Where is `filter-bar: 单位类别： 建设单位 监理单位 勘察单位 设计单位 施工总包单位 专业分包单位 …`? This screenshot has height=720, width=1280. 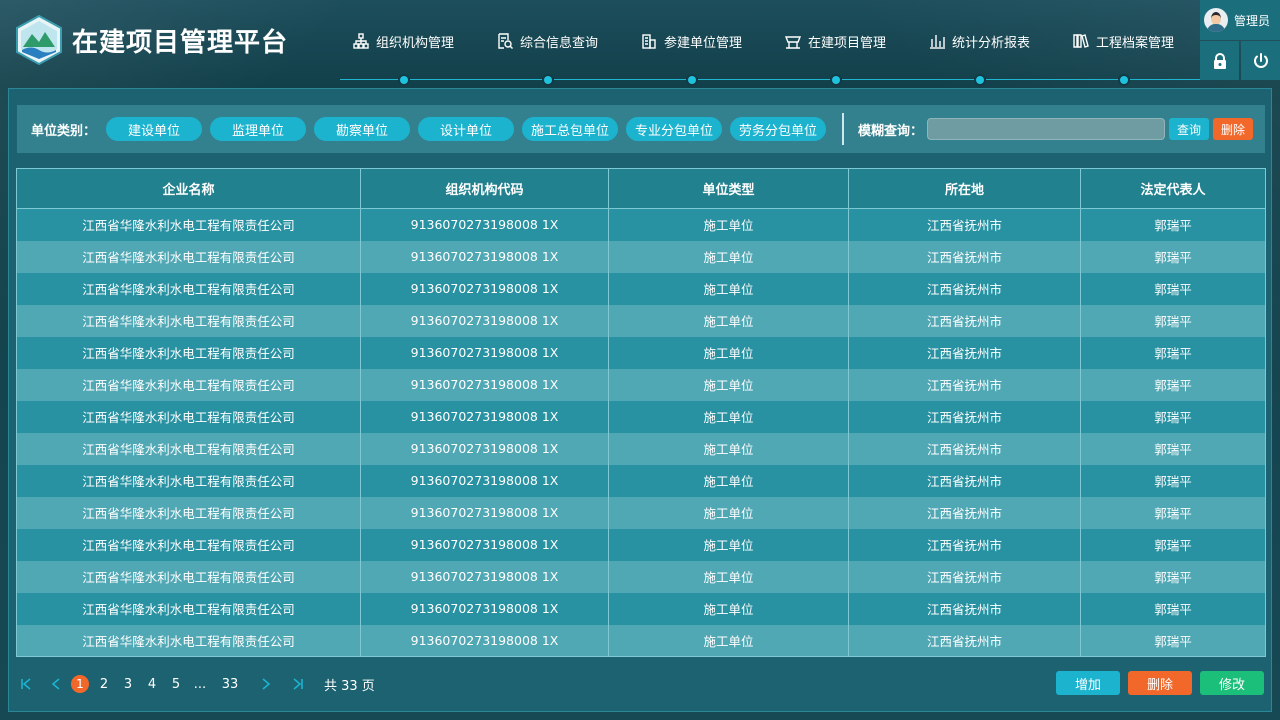
filter-bar: 单位类别： 建设单位 监理单位 勘察单位 设计单位 施工总包单位 专业分包单位 … is located at coordinates (641, 129).